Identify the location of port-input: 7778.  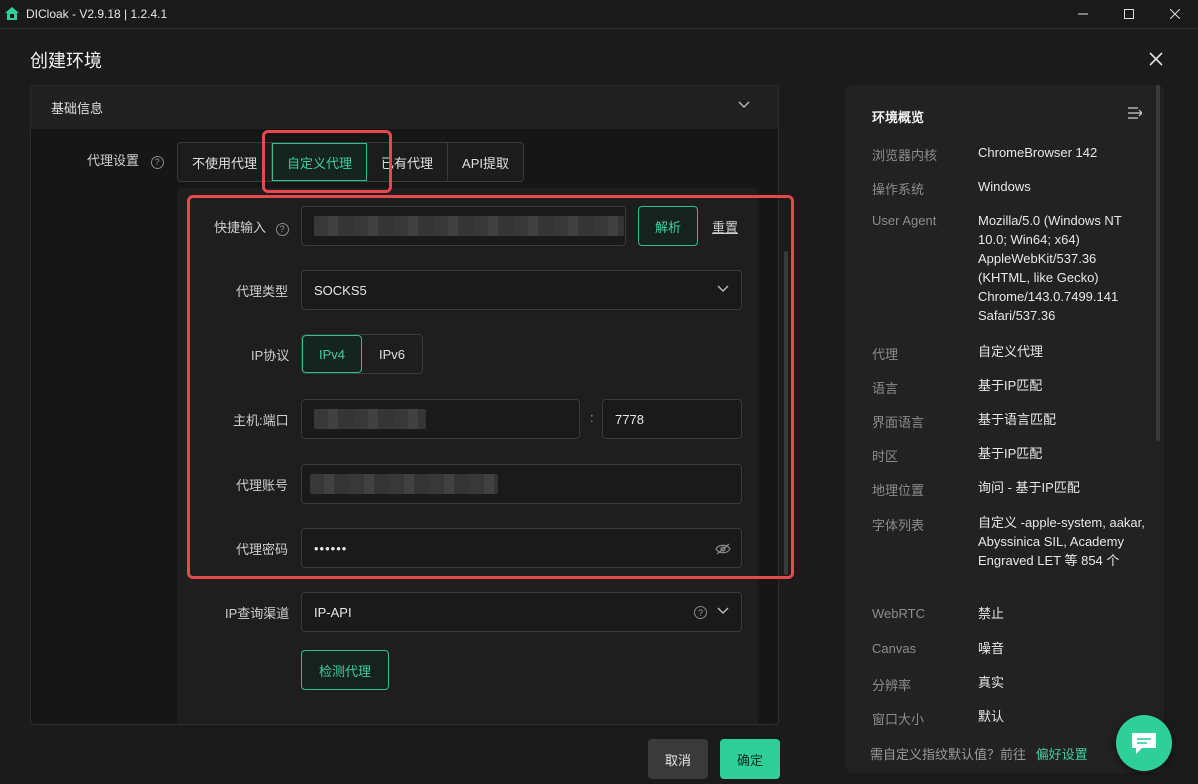
(672, 419).